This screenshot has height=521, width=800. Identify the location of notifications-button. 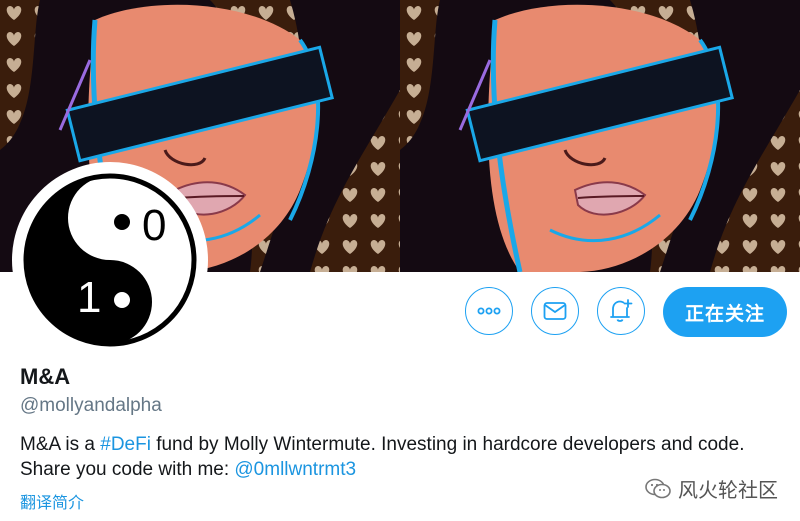
(621, 311).